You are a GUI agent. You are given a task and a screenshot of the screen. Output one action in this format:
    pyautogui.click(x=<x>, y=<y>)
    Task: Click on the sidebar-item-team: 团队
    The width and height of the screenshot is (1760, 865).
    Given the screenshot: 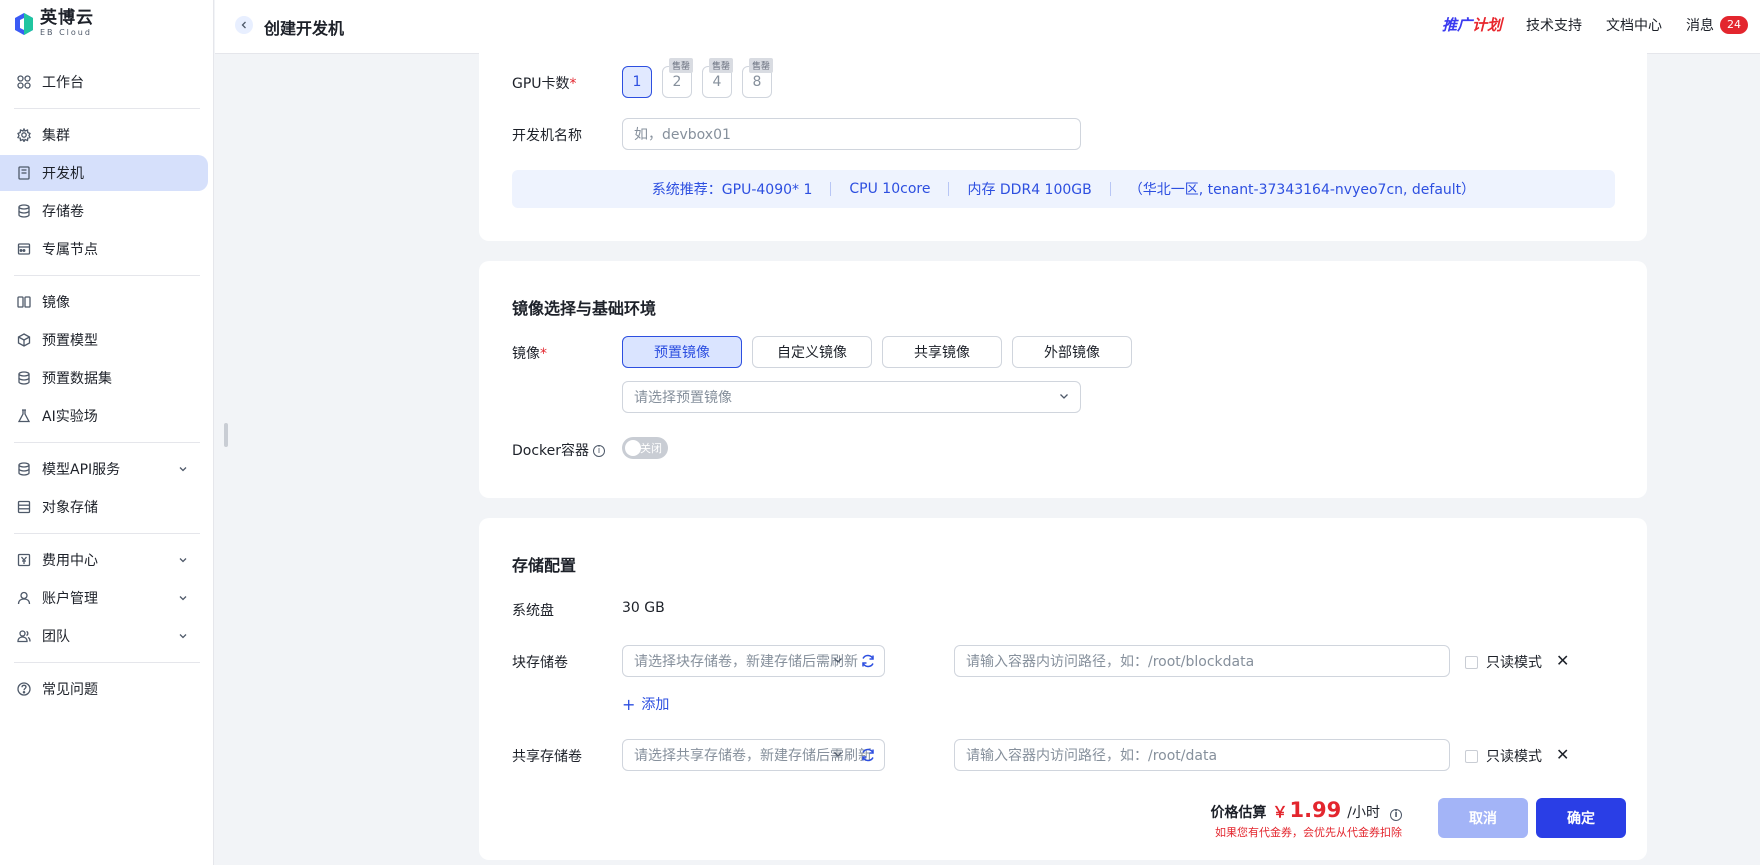 What is the action you would take?
    pyautogui.click(x=104, y=636)
    